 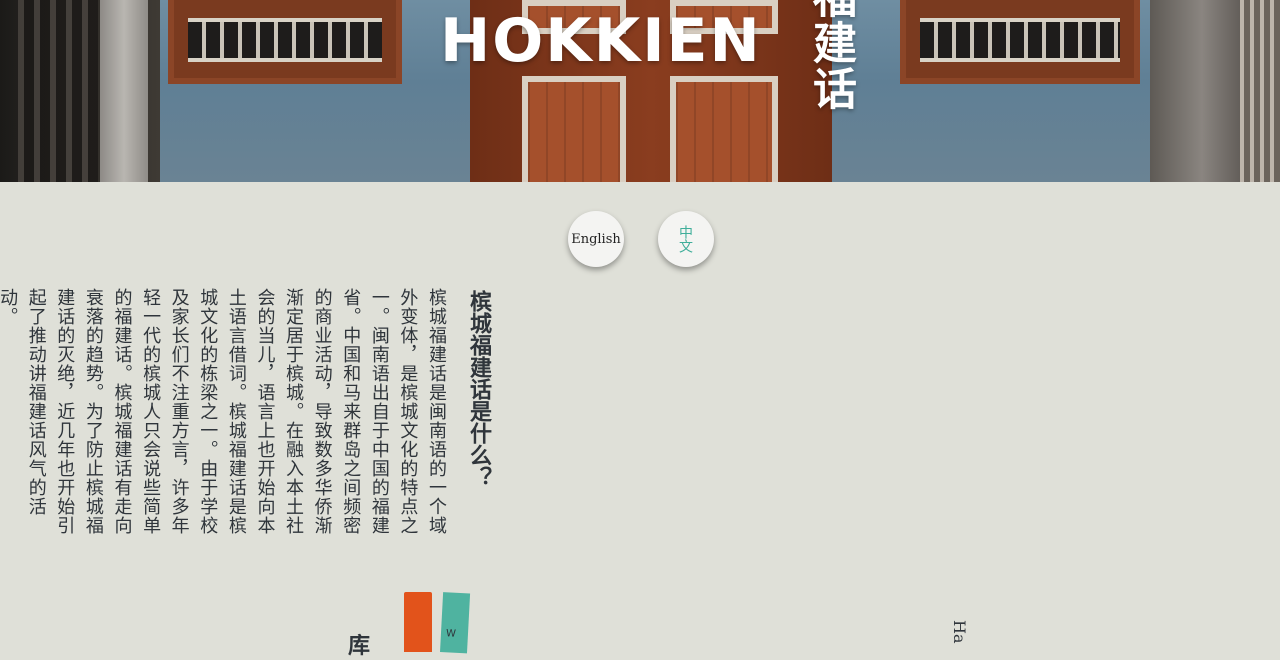 I want to click on book-orange-icon, so click(x=418, y=622).